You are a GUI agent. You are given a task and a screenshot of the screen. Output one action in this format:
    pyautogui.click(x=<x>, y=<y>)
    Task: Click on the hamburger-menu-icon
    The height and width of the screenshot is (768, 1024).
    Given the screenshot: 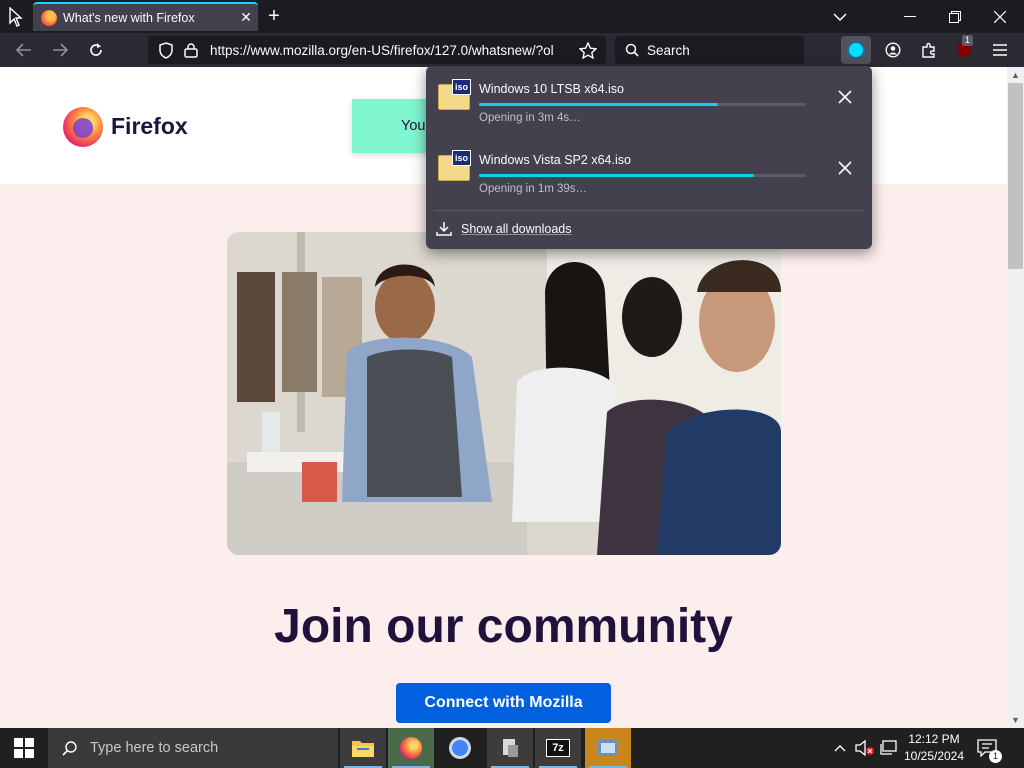 What is the action you would take?
    pyautogui.click(x=1000, y=50)
    